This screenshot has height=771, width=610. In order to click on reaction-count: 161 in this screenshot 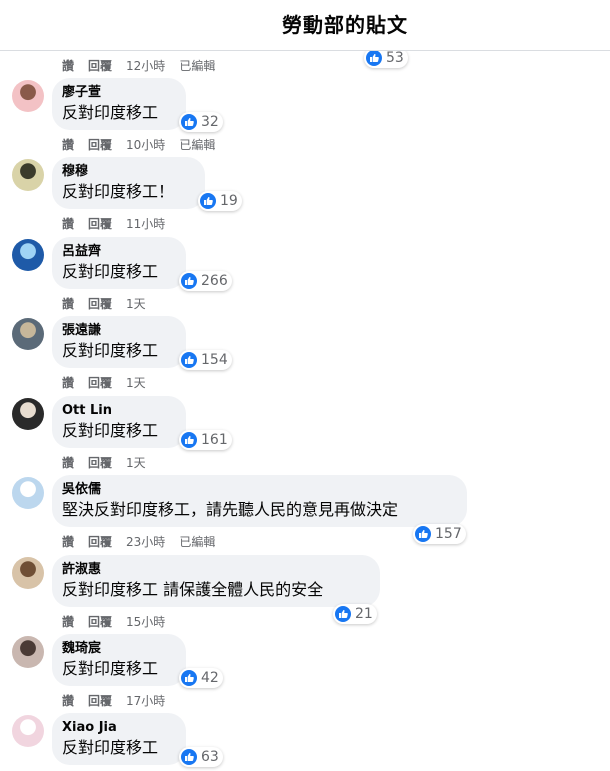, I will do `click(205, 440)`.